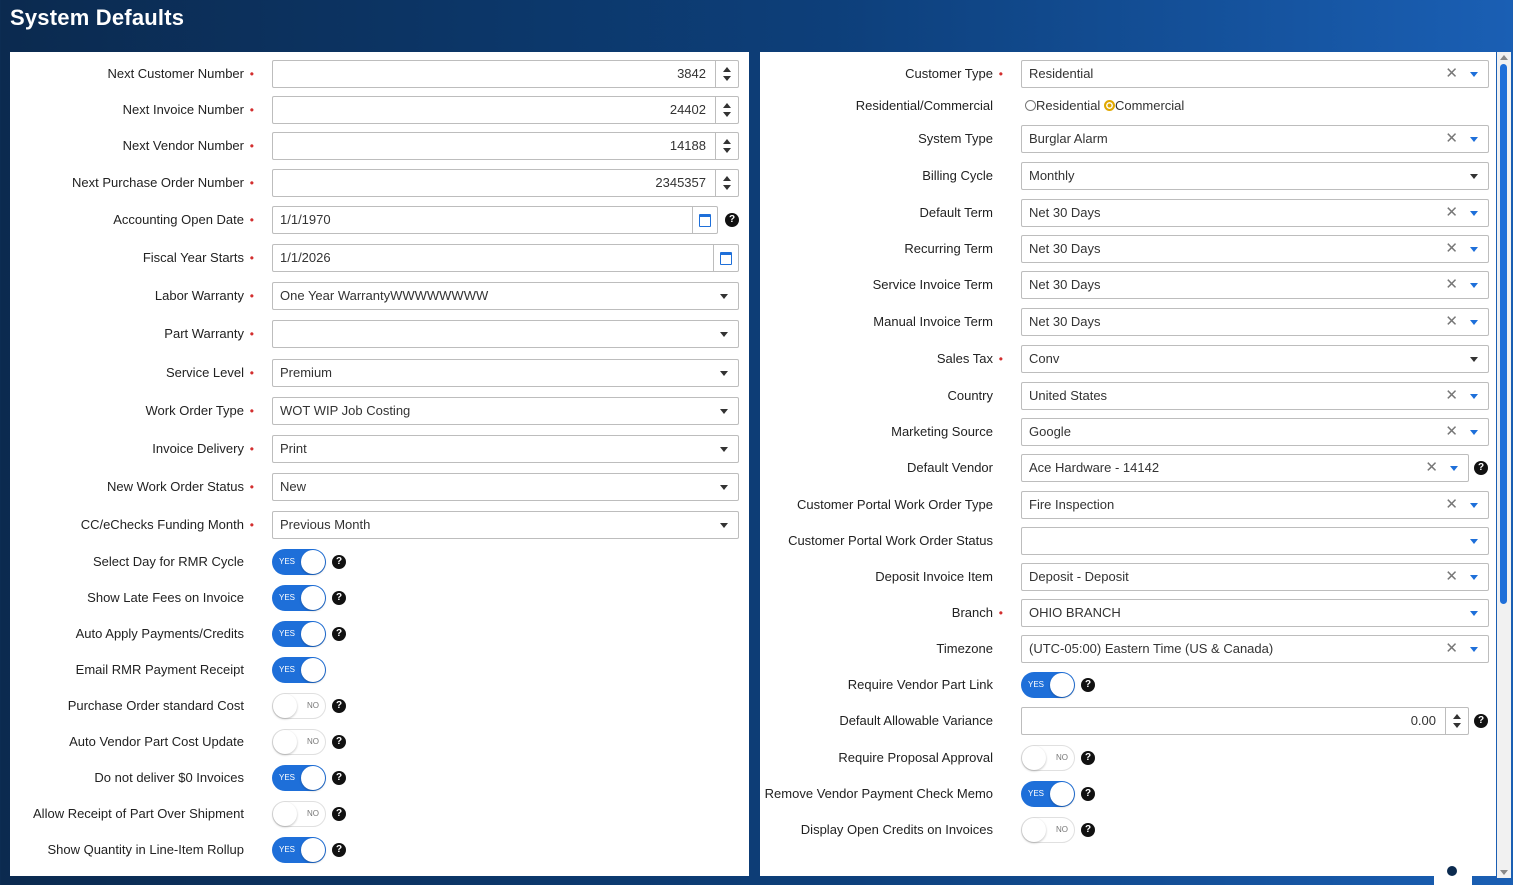 This screenshot has height=885, width=1513. Describe the element at coordinates (1255, 396) in the screenshot. I see `country-select: United States ✕` at that location.